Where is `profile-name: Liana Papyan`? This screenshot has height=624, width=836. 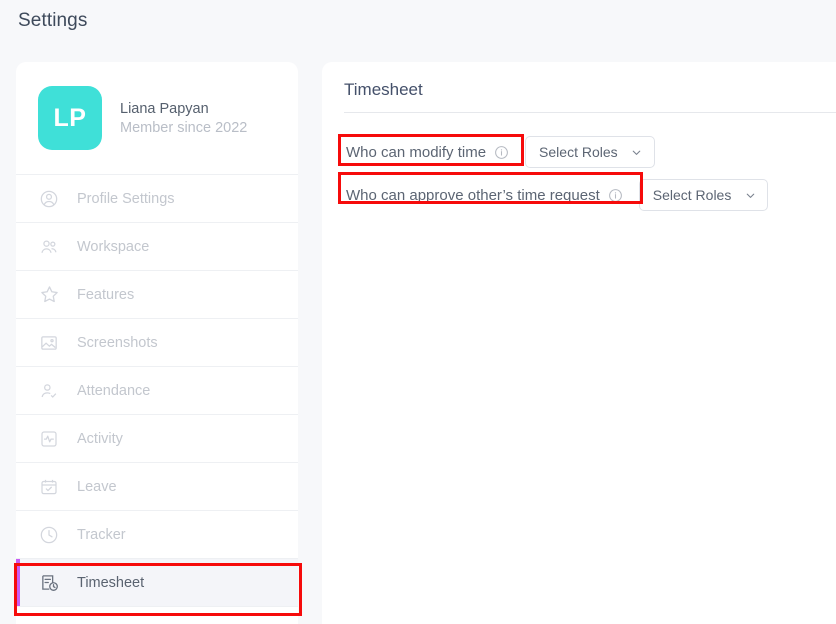
profile-name: Liana Papyan is located at coordinates (164, 108).